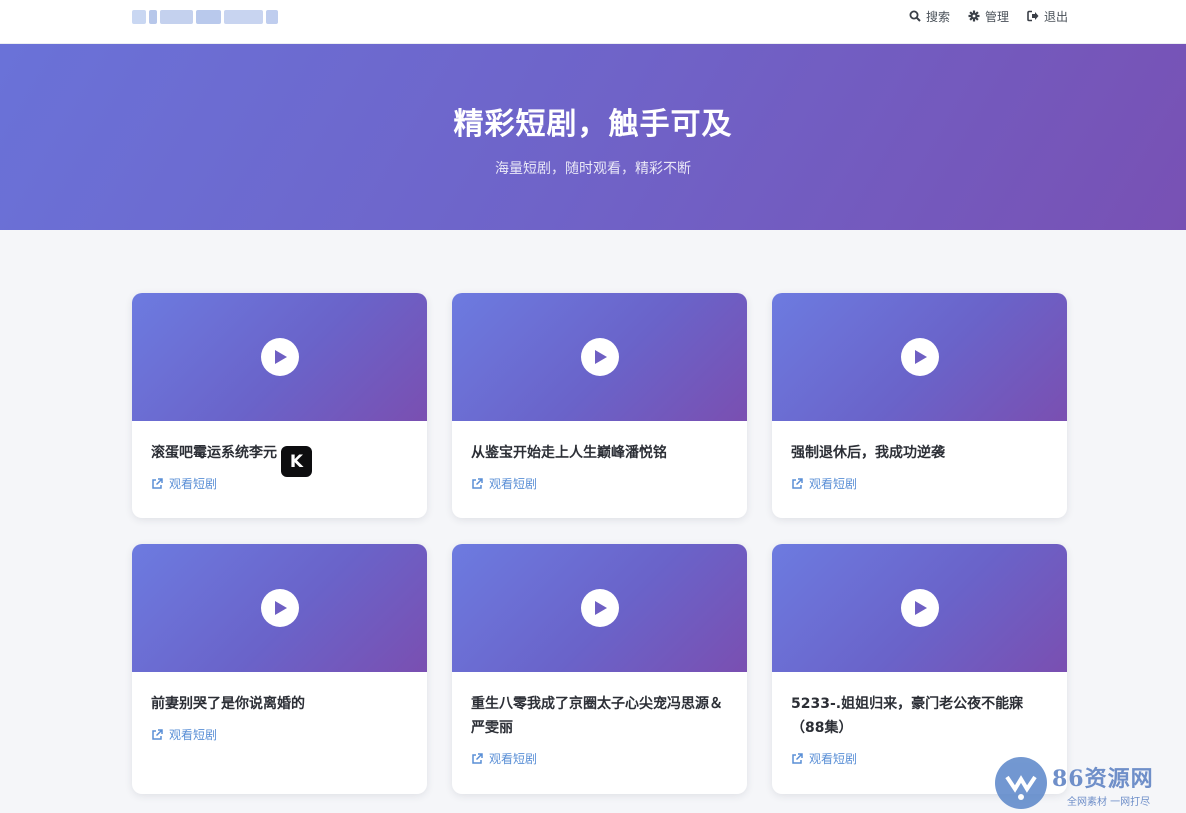  I want to click on nav-search: 搜索, so click(929, 16).